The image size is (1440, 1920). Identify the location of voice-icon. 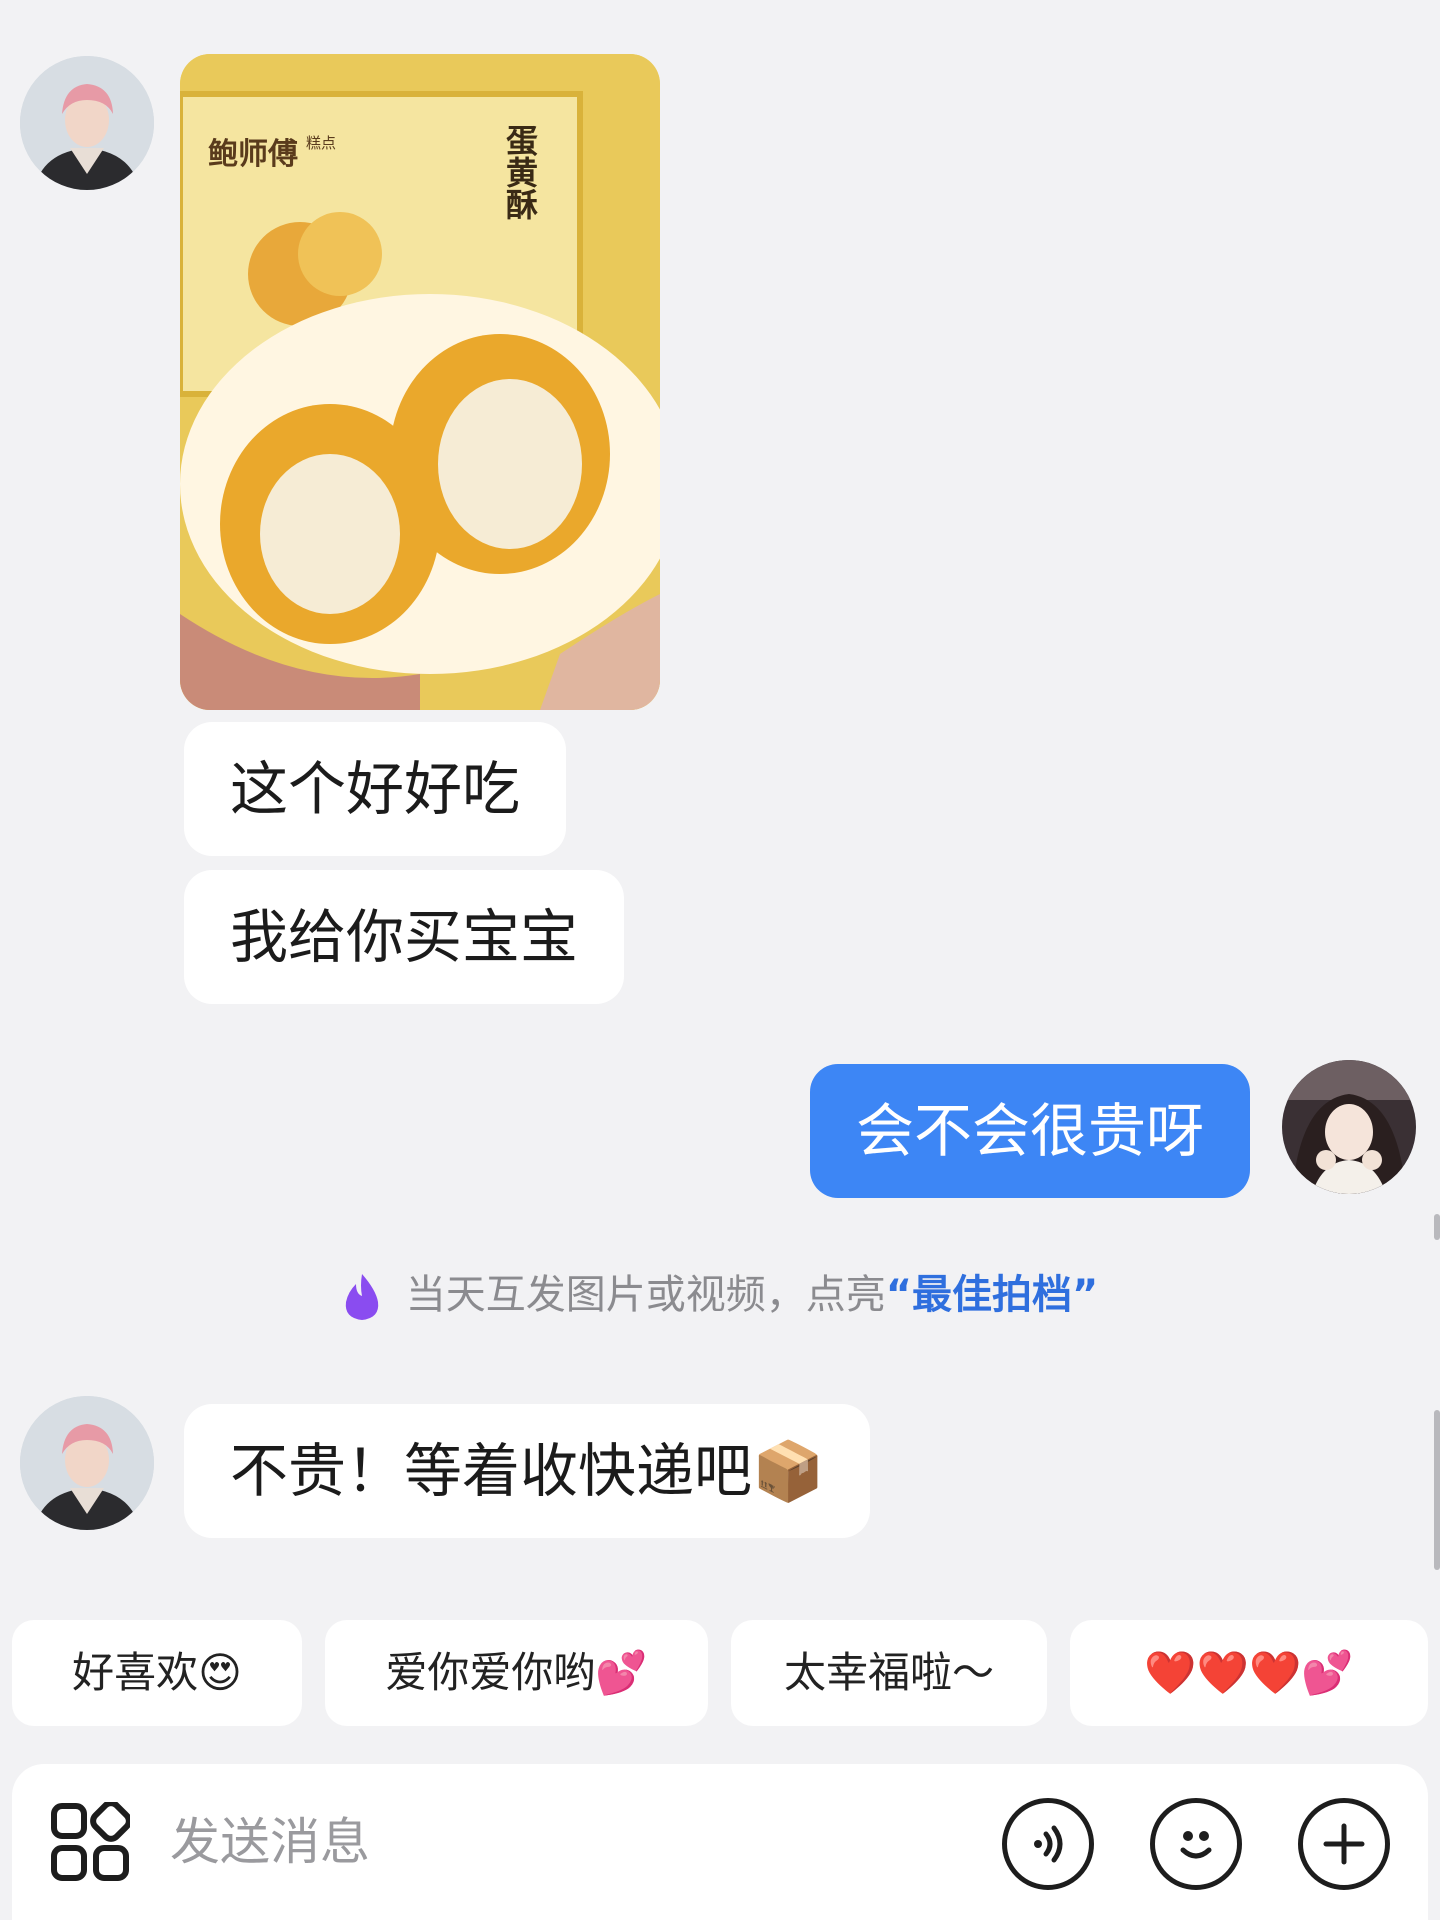
(1048, 1844).